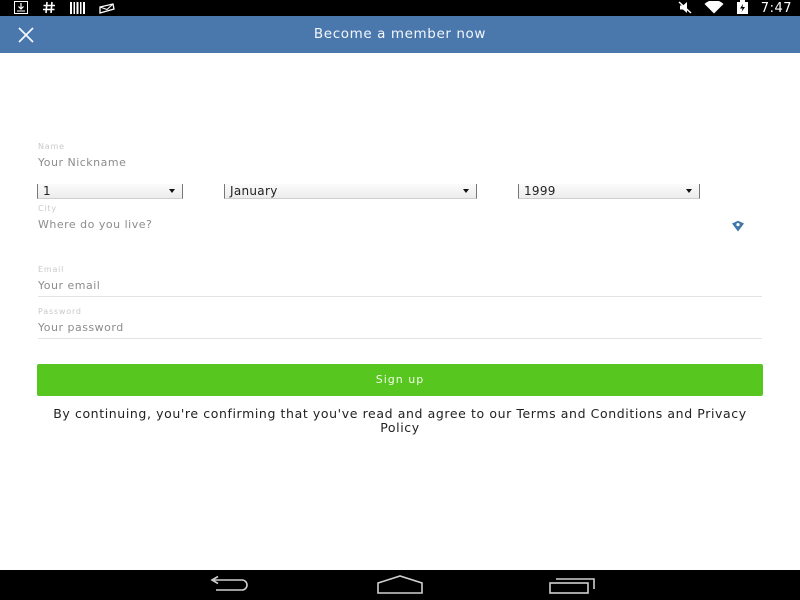 The image size is (800, 600). I want to click on app-bar: Become a member now, so click(400, 34).